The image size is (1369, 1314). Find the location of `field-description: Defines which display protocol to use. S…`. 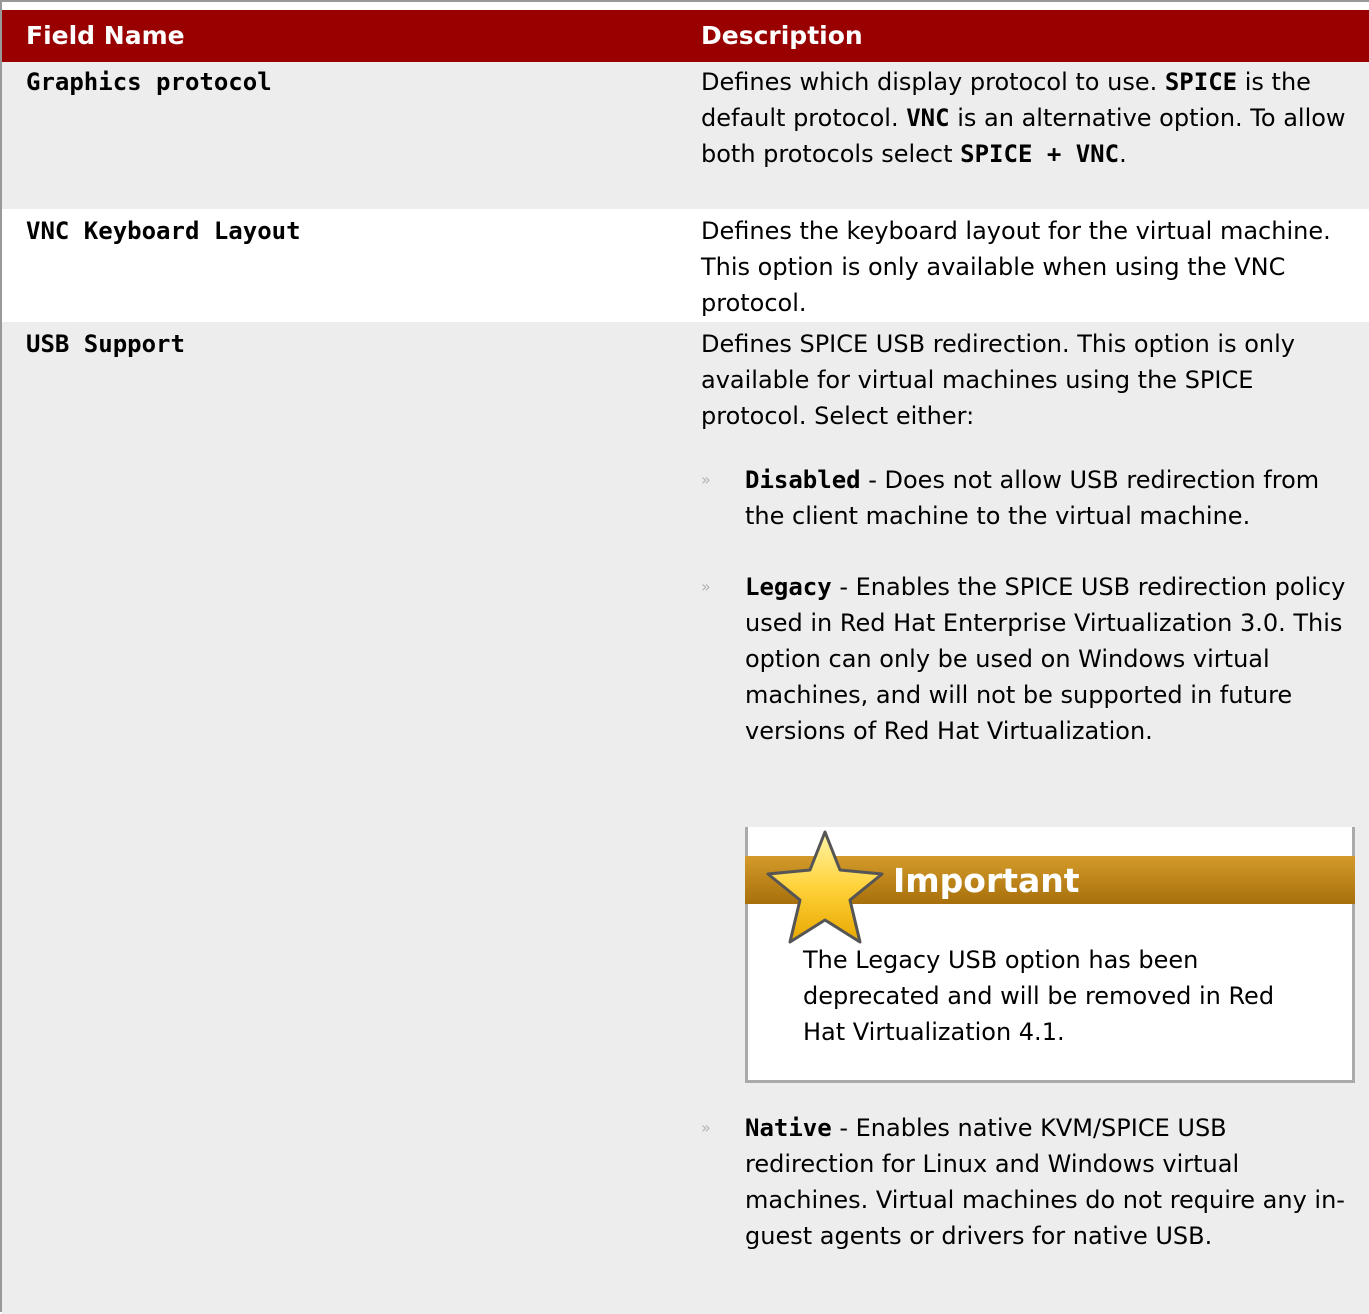

field-description: Defines which display protocol to use. S… is located at coordinates (1023, 118).